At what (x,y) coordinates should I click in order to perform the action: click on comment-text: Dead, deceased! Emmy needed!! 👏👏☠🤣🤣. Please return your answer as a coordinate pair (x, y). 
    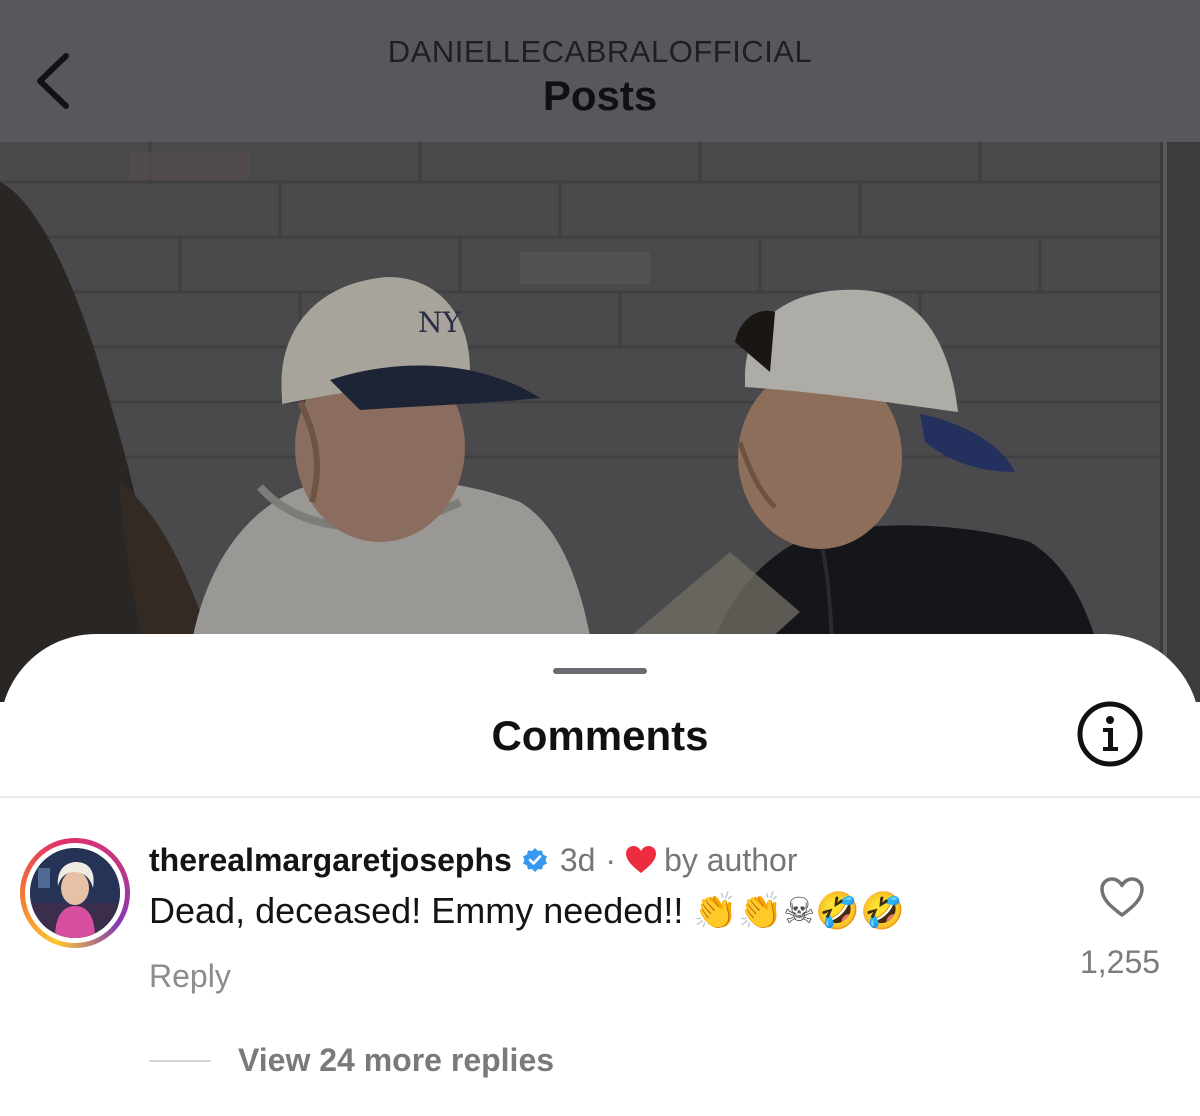
    Looking at the image, I should click on (527, 911).